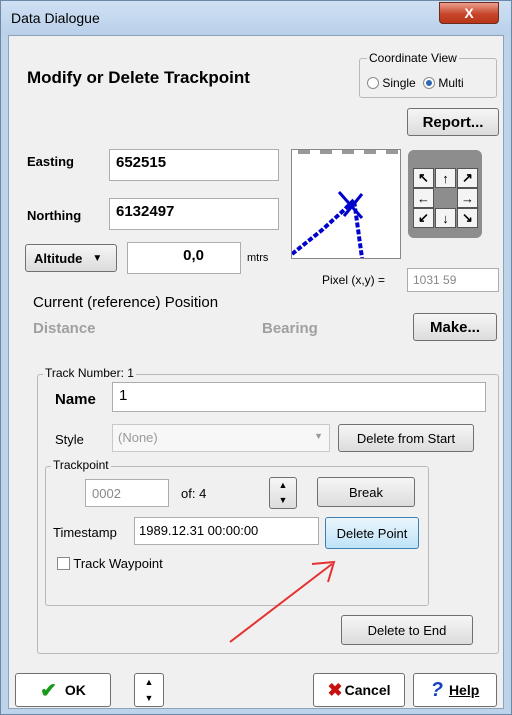 This screenshot has height=715, width=512. What do you see at coordinates (221, 438) in the screenshot?
I see `style-dropdown: (None) ▼` at bounding box center [221, 438].